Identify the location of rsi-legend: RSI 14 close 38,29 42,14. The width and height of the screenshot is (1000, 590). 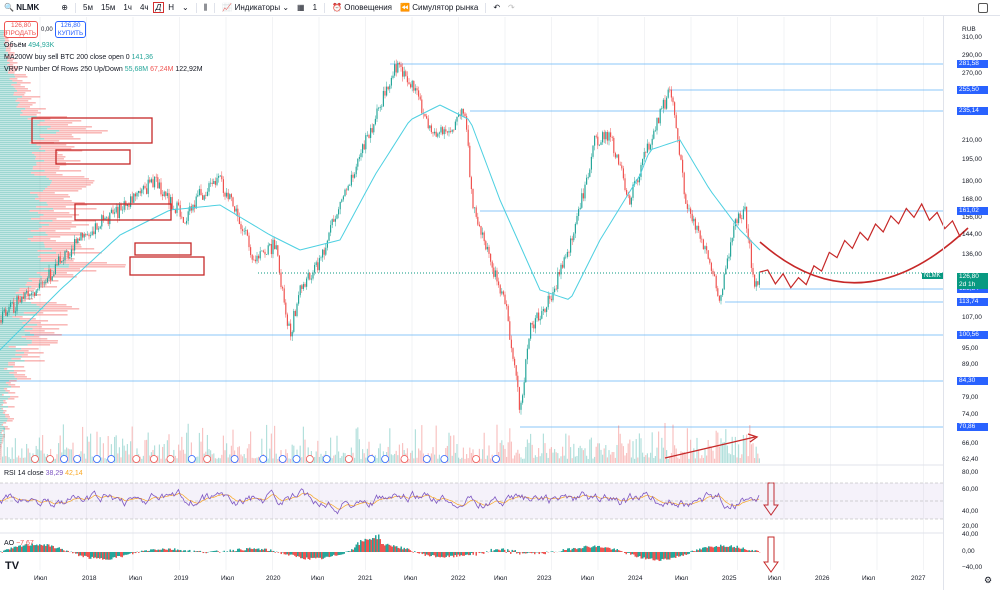
(43, 473).